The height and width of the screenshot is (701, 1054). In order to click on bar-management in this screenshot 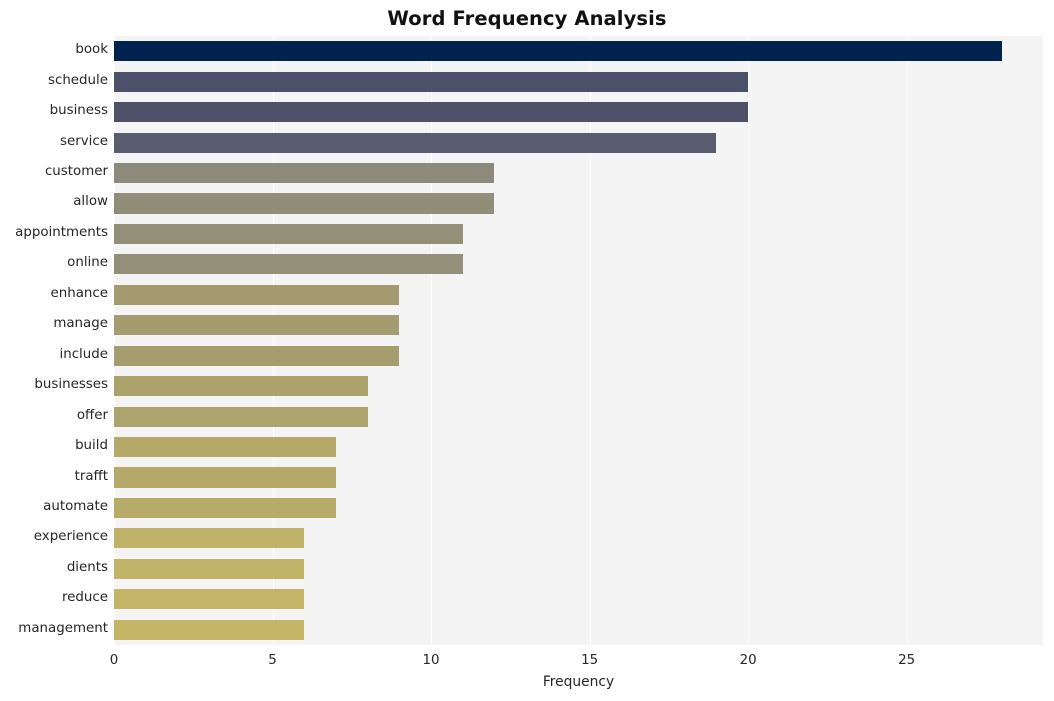, I will do `click(209, 629)`.